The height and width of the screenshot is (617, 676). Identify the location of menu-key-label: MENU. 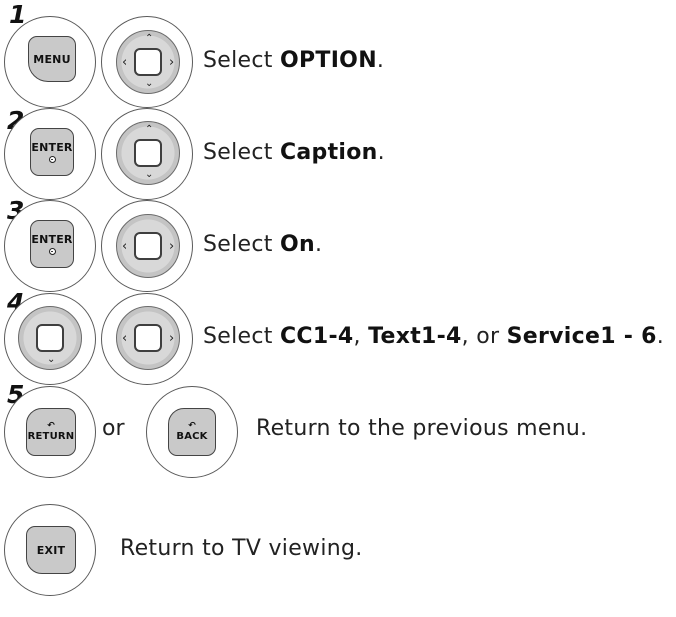
(52, 59).